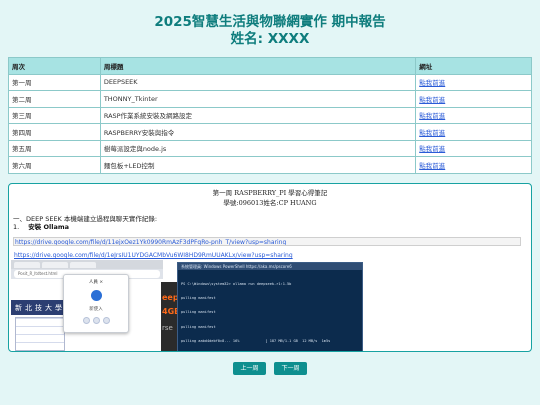 This screenshot has height=405, width=540. I want to click on week5-link: 點我前進, so click(432, 149).